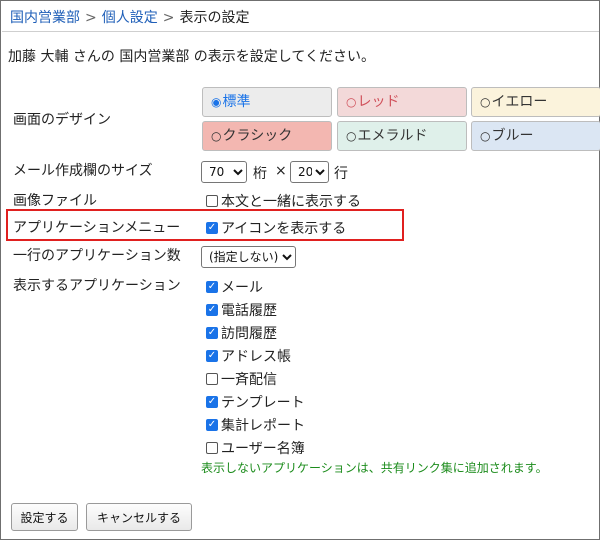 The width and height of the screenshot is (600, 540). Describe the element at coordinates (378, 102) in the screenshot. I see `design-option-label: レッド` at that location.